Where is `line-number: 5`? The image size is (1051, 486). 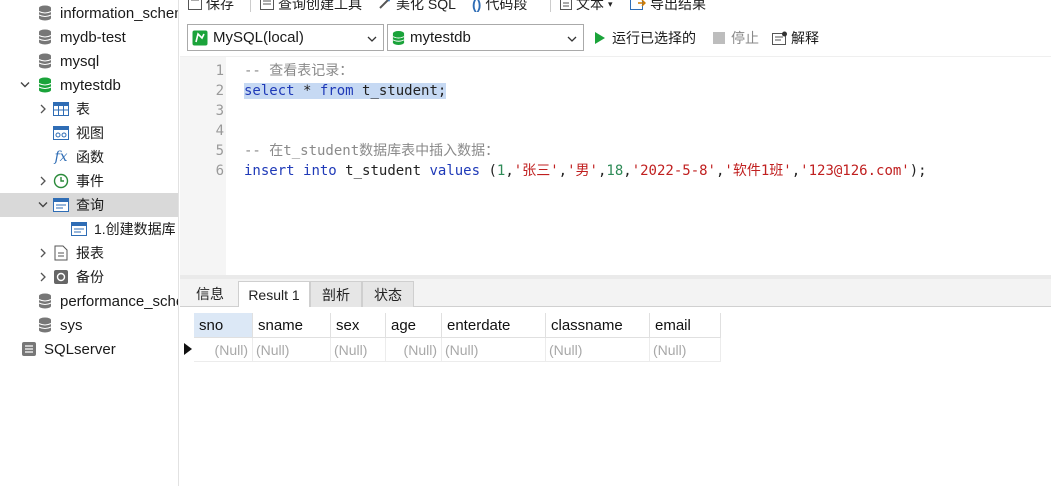
line-number: 5 is located at coordinates (219, 151).